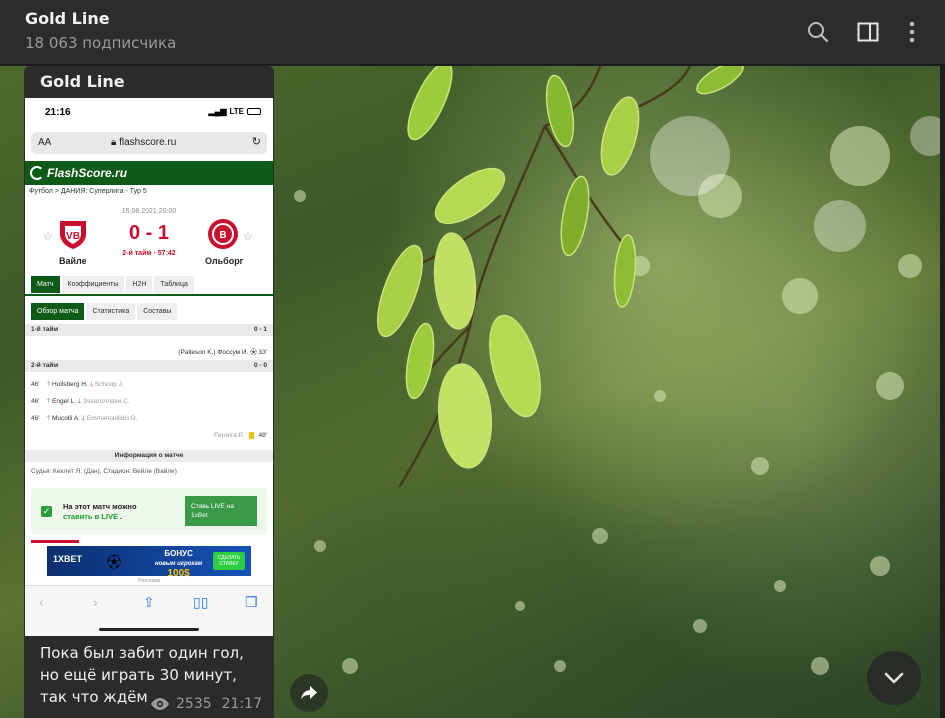 Image resolution: width=945 pixels, height=718 pixels. I want to click on substitution-row: 46' 🡑 Mucolli A. 🡓 Emmanouilidis D., so click(84, 418).